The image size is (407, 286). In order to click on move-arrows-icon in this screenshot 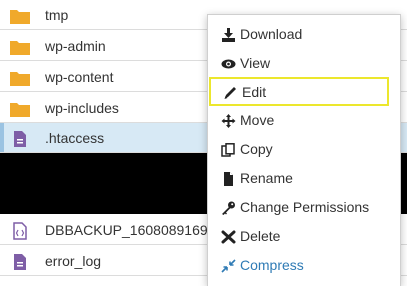, I will do `click(228, 121)`.